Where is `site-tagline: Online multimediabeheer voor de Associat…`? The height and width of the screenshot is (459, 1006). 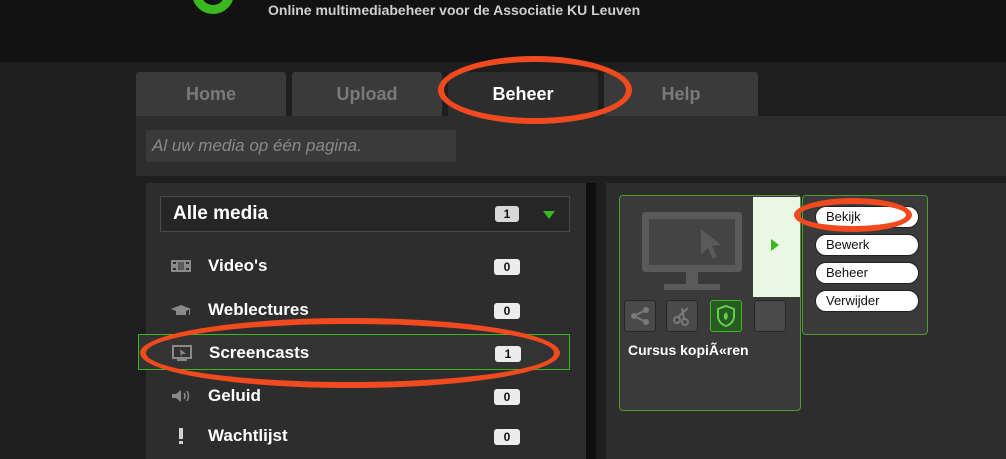 site-tagline: Online multimediabeheer voor de Associat… is located at coordinates (454, 10).